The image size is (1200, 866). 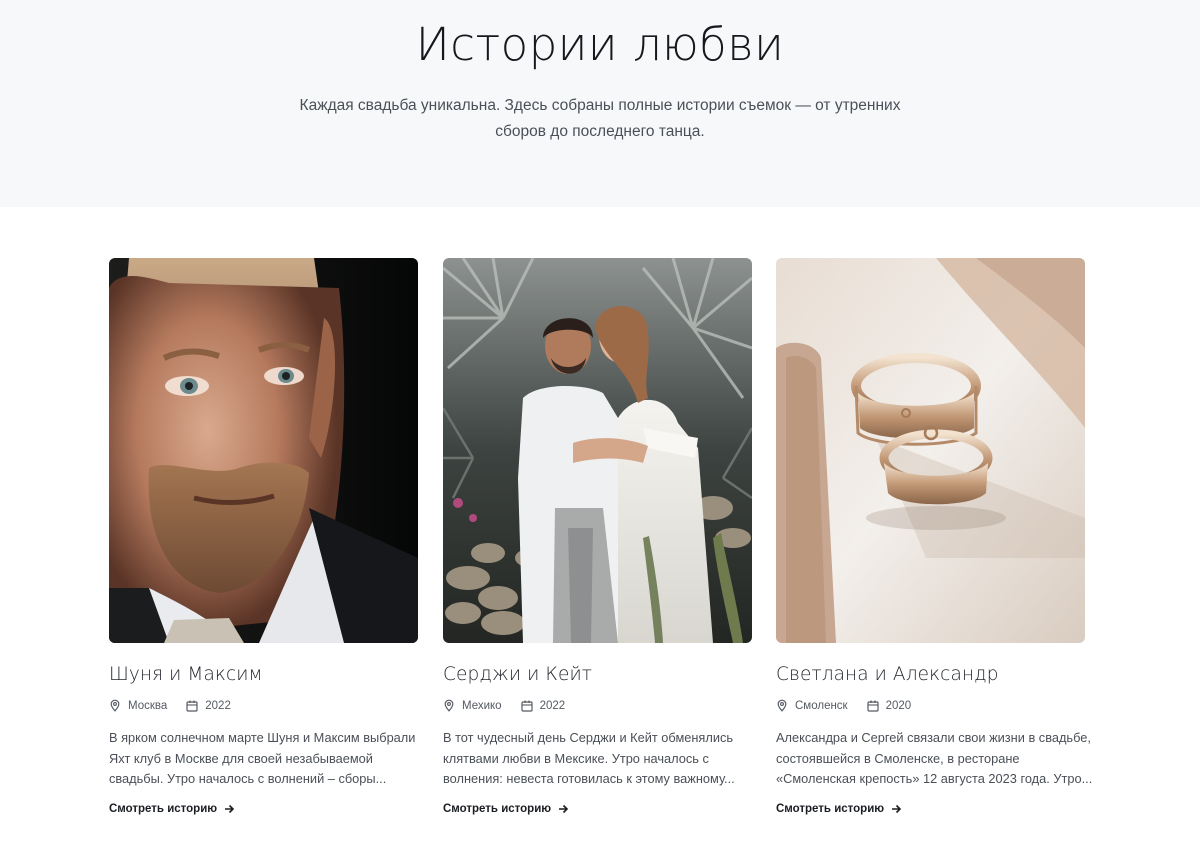 What do you see at coordinates (821, 705) in the screenshot?
I see `story-location-label: Смоленск` at bounding box center [821, 705].